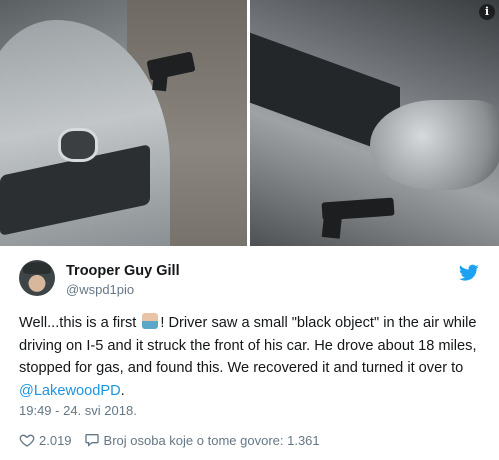  What do you see at coordinates (100, 289) in the screenshot?
I see `author-handle: @wspd1pio` at bounding box center [100, 289].